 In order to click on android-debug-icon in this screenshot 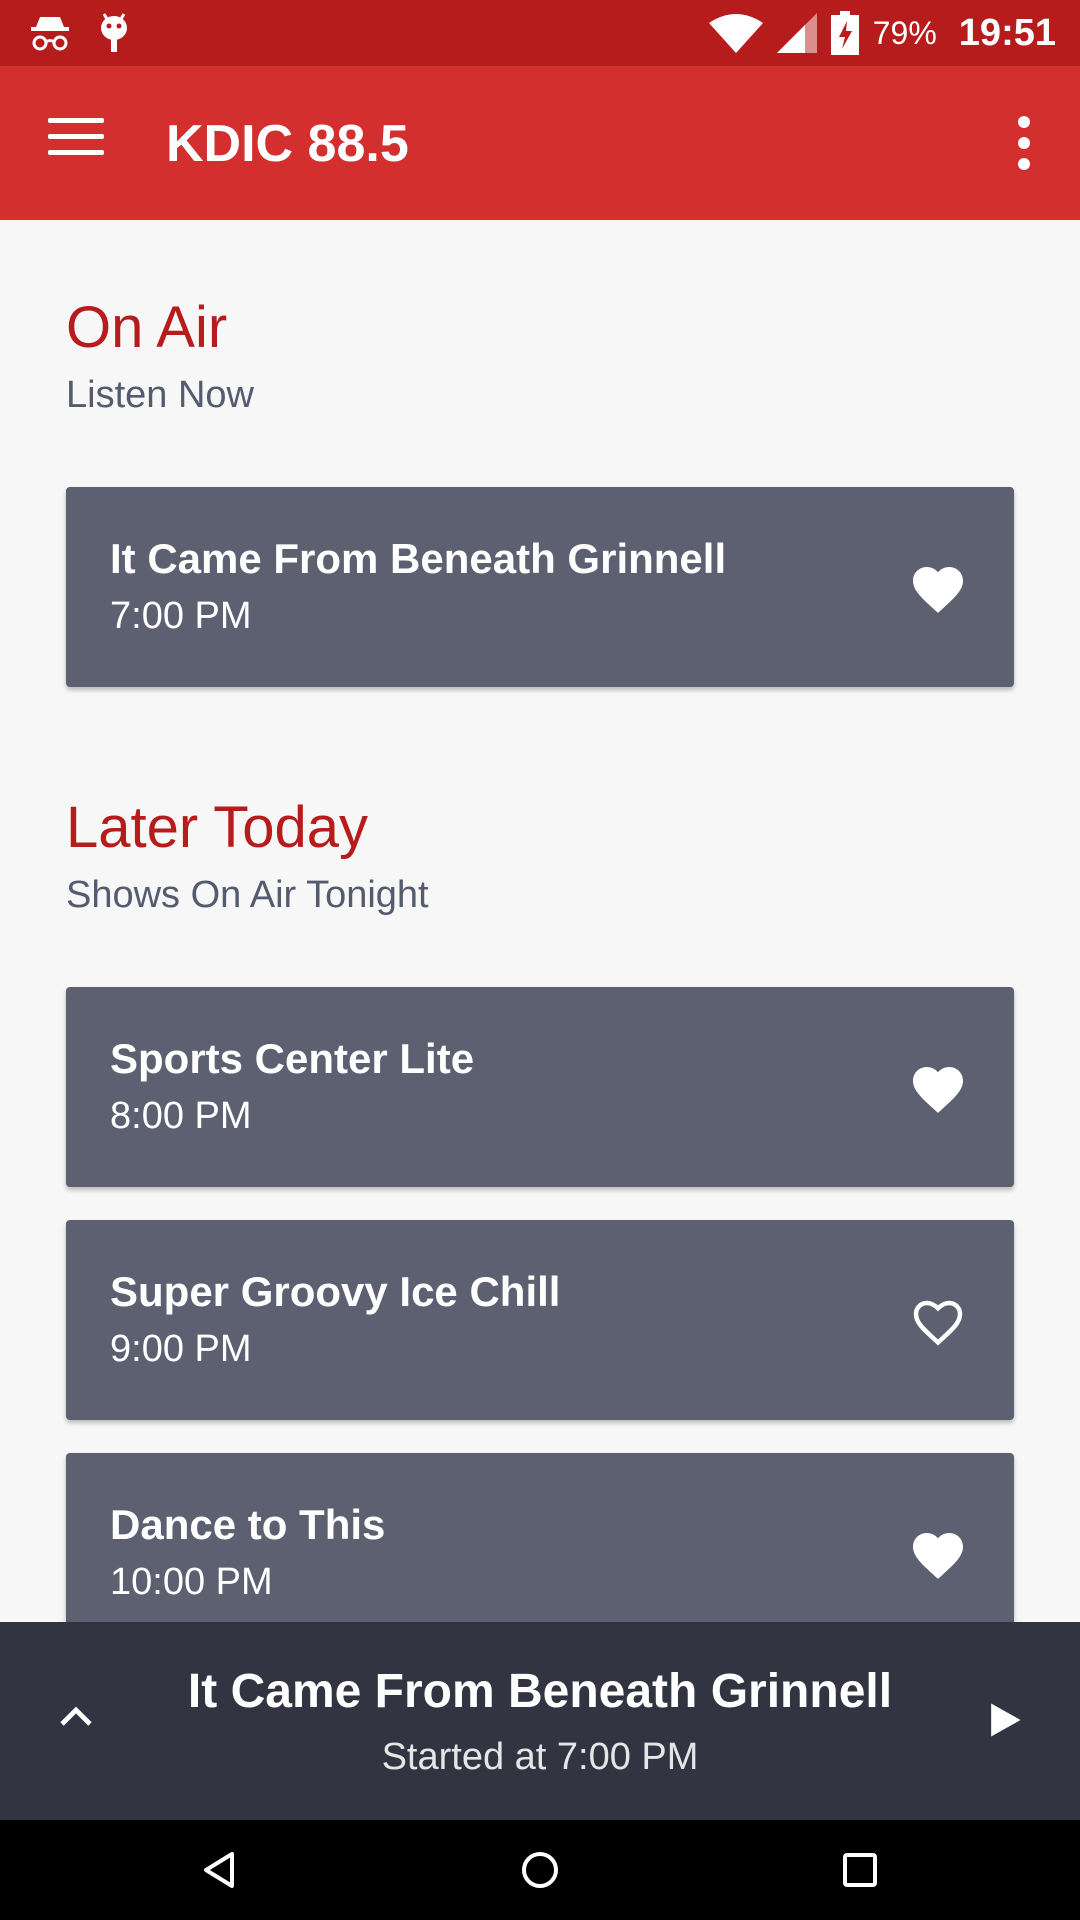, I will do `click(114, 32)`.